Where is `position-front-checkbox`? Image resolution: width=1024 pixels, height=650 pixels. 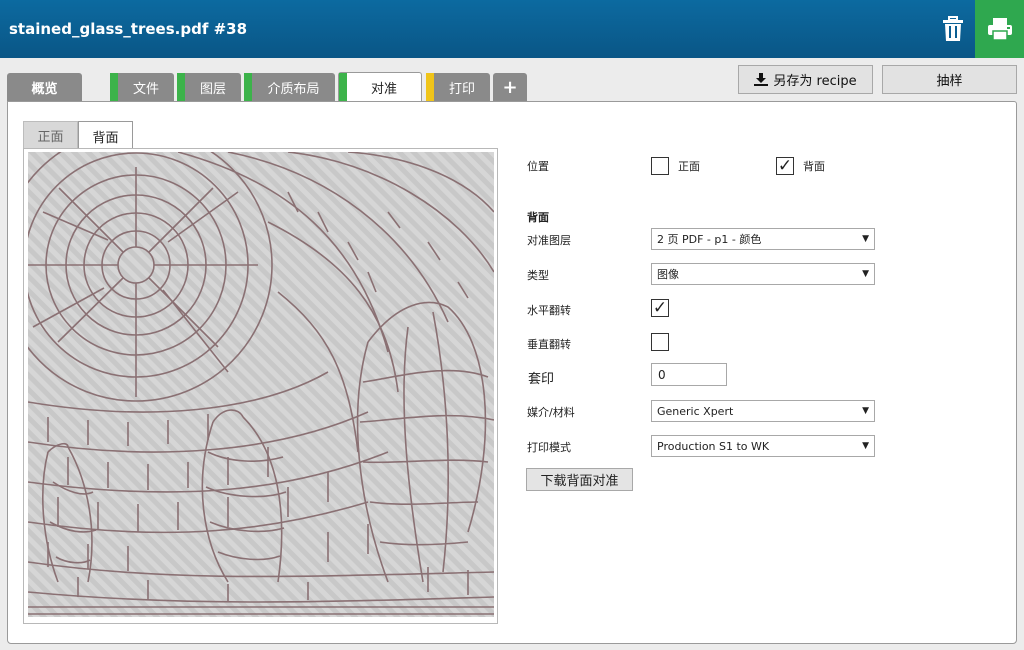 position-front-checkbox is located at coordinates (660, 166).